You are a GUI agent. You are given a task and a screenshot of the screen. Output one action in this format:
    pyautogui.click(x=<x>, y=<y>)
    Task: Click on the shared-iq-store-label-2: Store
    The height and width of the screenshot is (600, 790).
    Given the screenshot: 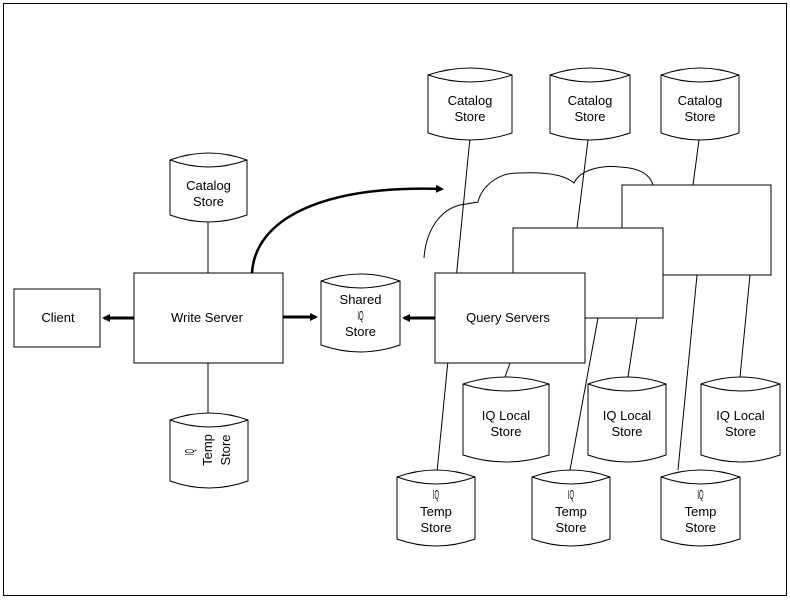 What is the action you would take?
    pyautogui.click(x=360, y=331)
    